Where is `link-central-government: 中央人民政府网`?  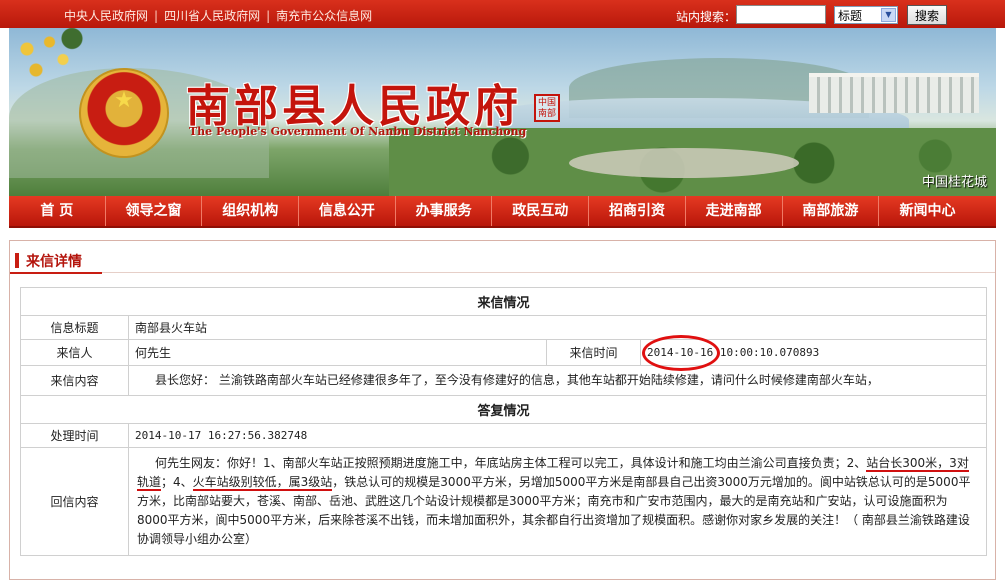
link-central-government: 中央人民政府网 is located at coordinates (106, 16).